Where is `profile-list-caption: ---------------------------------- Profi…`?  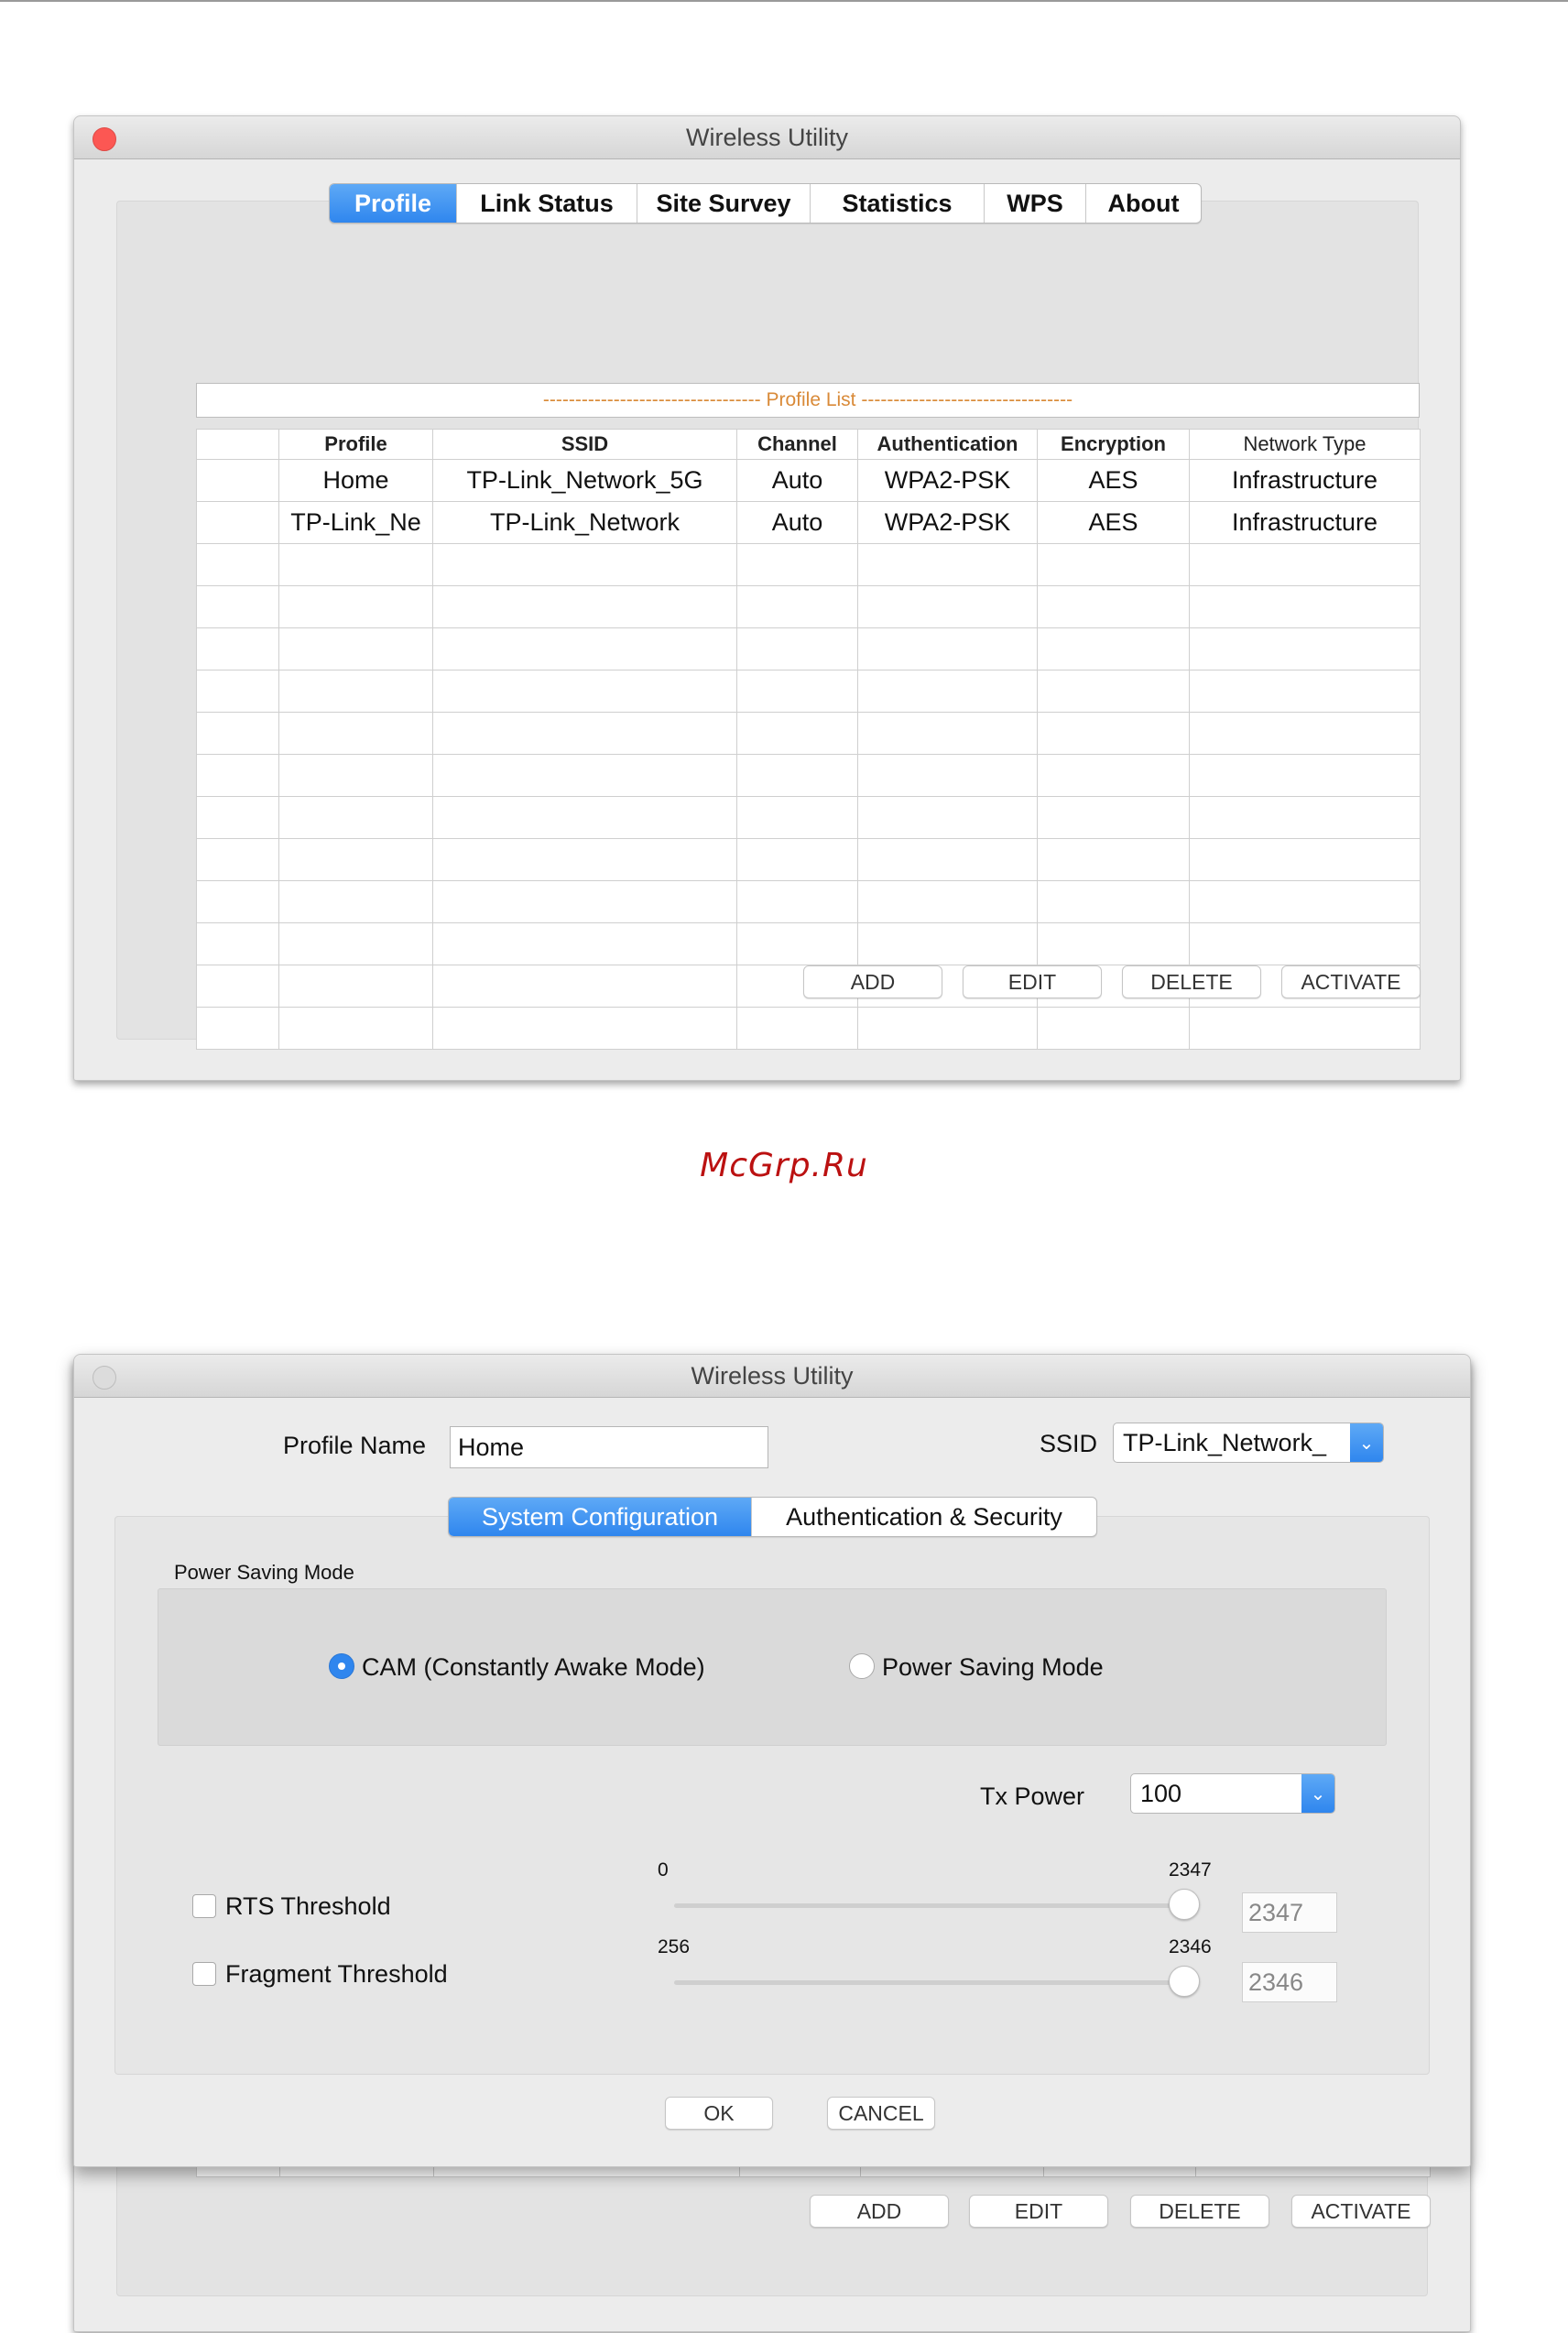 profile-list-caption: ---------------------------------- Profi… is located at coordinates (808, 400).